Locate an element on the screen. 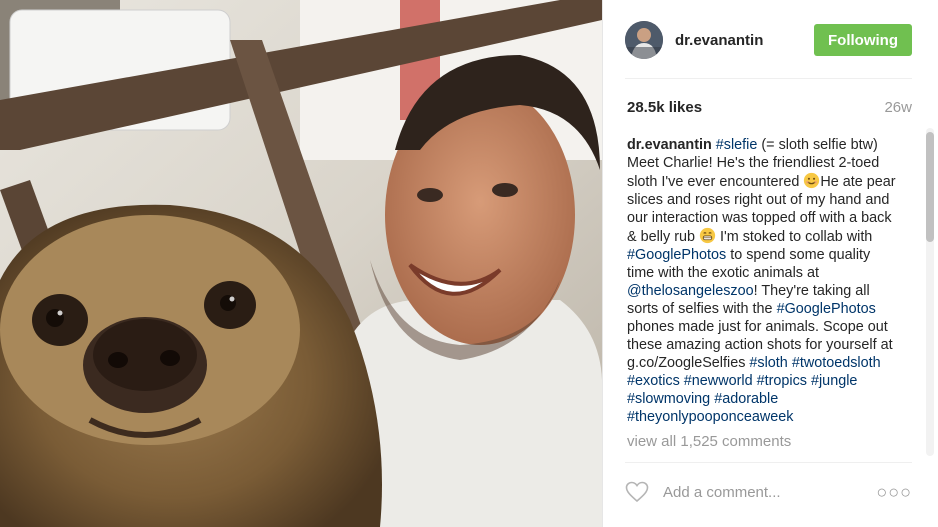  view-all-comments-link: view all 1,525 comments is located at coordinates (709, 441).